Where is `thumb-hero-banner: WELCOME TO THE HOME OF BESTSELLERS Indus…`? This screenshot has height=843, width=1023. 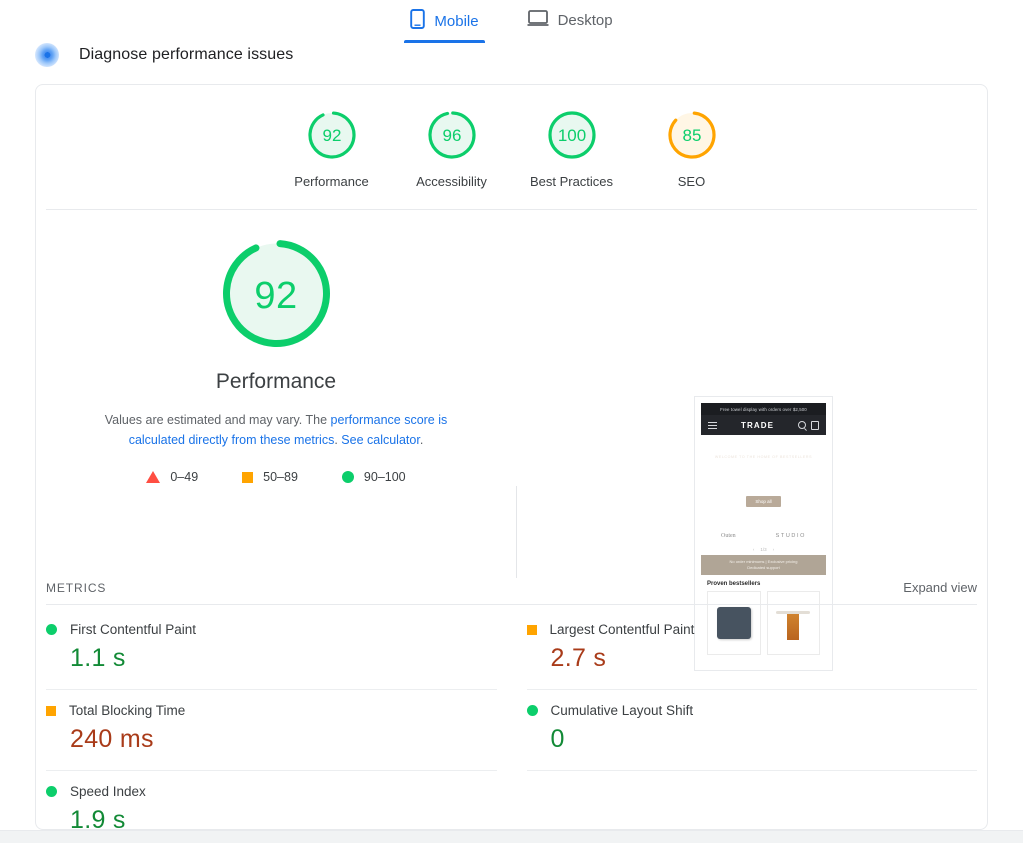 thumb-hero-banner: WELCOME TO THE HOME OF BESTSELLERS Indus… is located at coordinates (763, 481).